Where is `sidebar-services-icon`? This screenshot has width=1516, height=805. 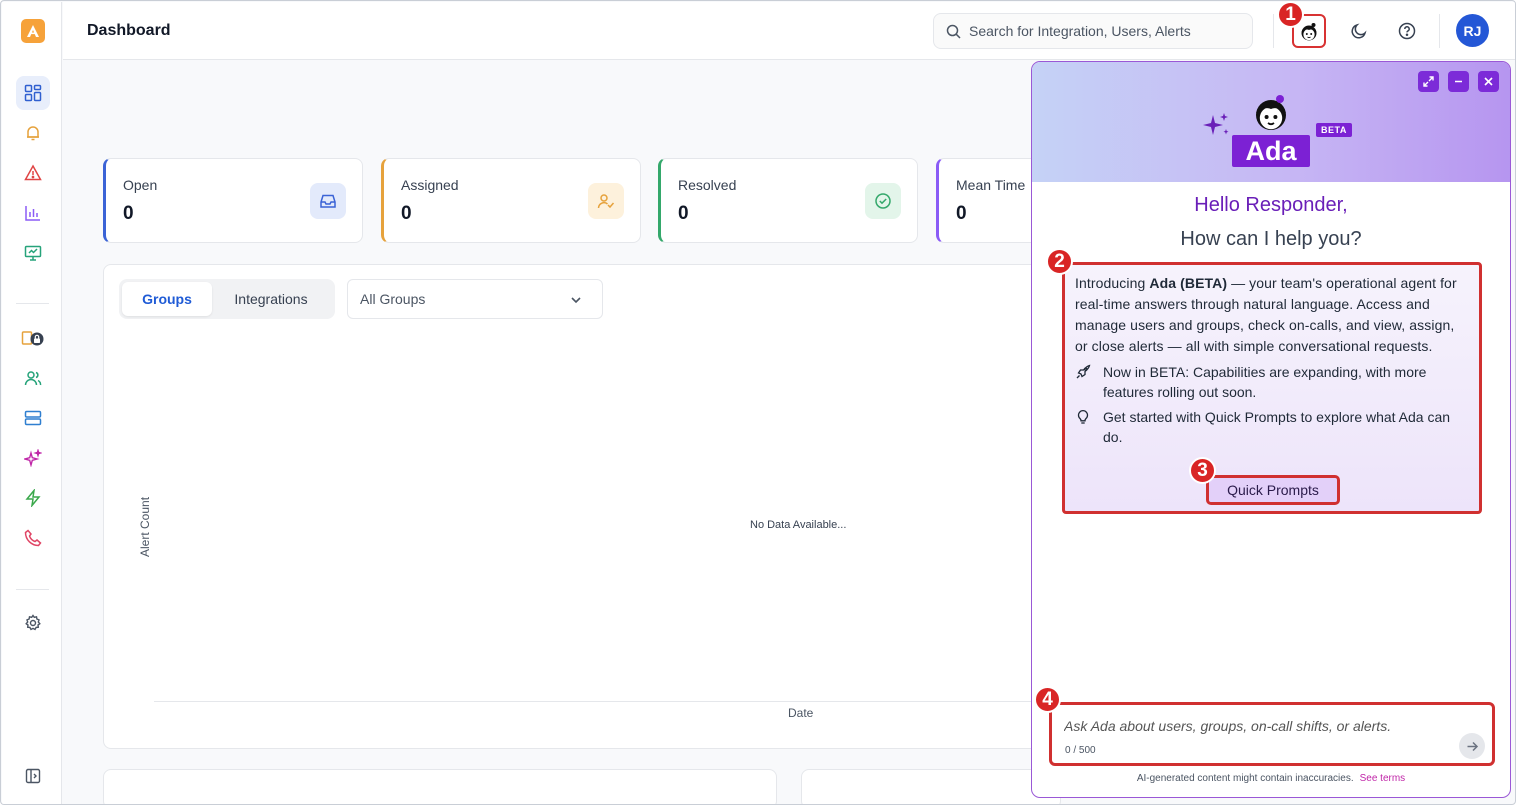 sidebar-services-icon is located at coordinates (33, 418).